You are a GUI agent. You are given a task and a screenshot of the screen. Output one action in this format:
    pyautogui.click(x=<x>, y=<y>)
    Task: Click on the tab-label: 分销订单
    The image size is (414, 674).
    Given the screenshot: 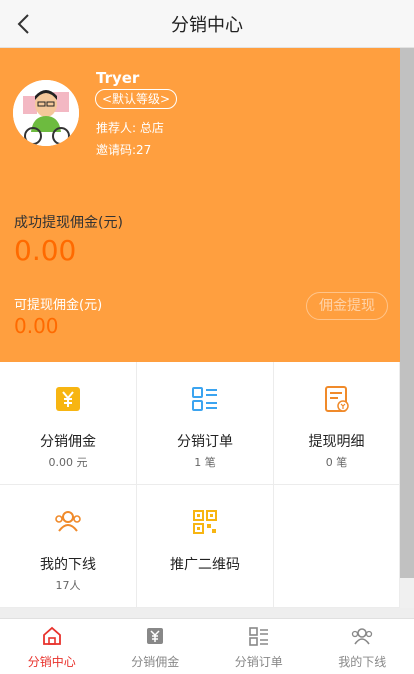 What is the action you would take?
    pyautogui.click(x=258, y=662)
    